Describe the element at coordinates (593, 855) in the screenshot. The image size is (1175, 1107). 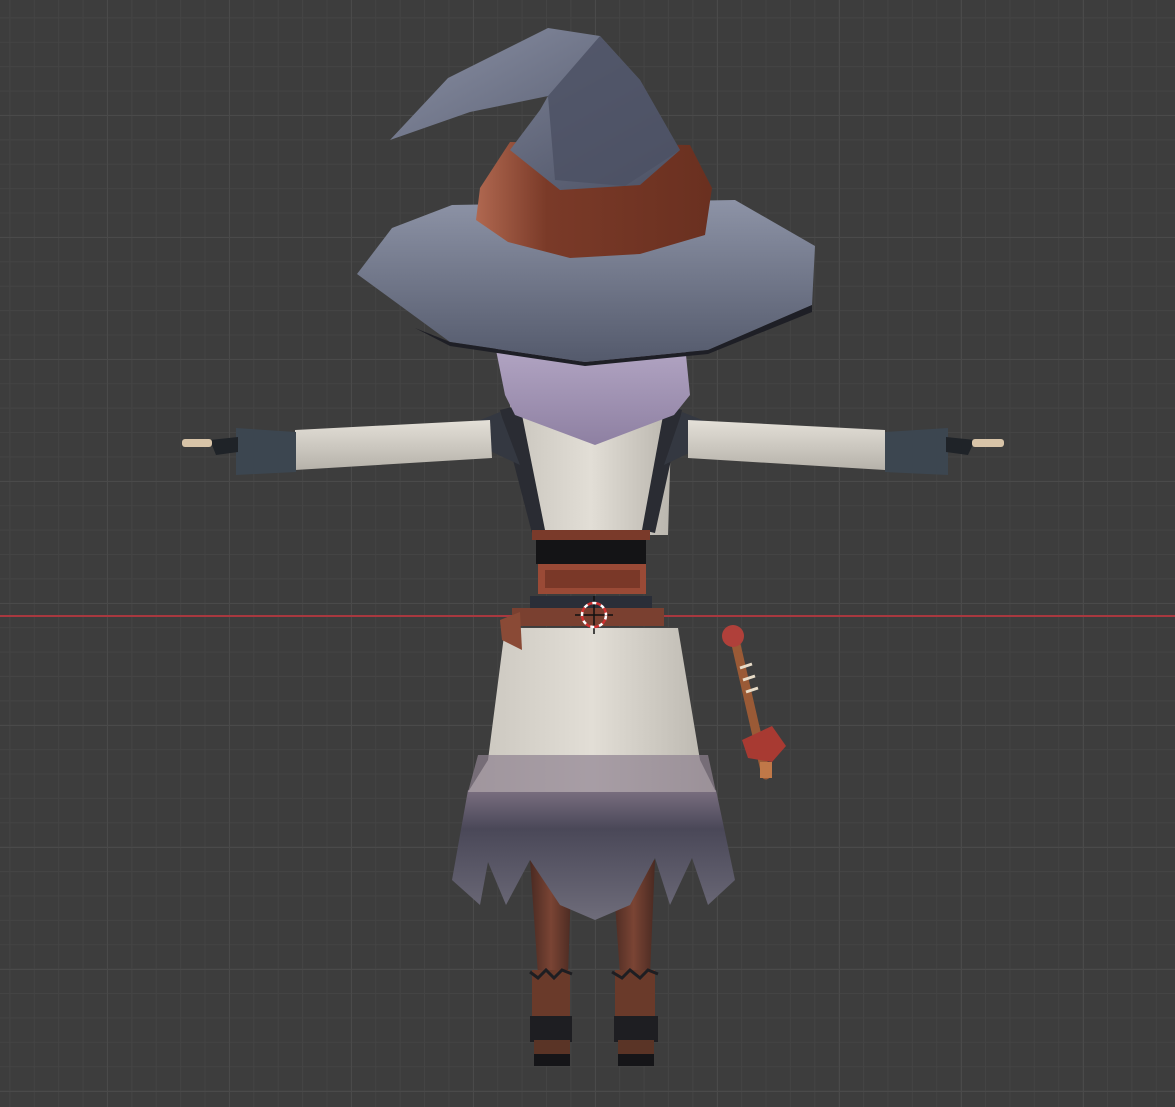
I see `skirt-trim` at that location.